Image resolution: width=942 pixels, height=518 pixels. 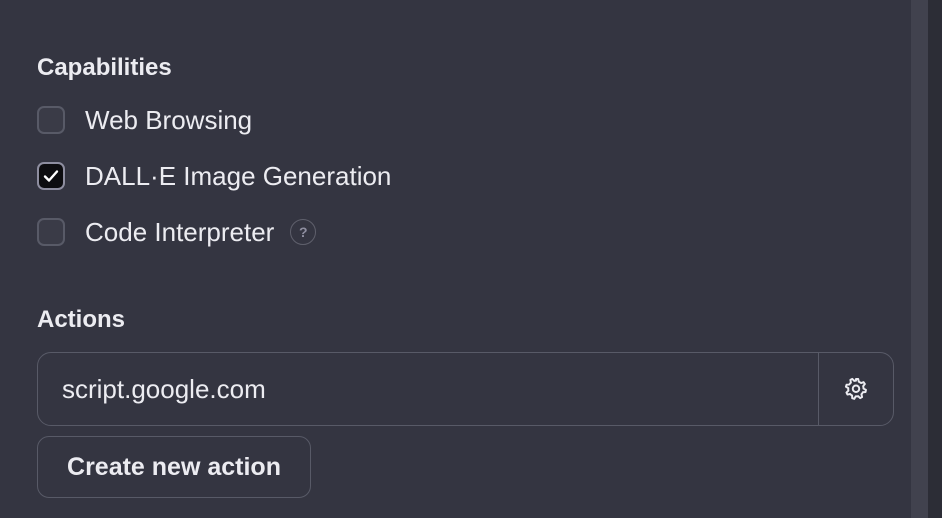 What do you see at coordinates (174, 467) in the screenshot?
I see `create-new-action-button: Create new action` at bounding box center [174, 467].